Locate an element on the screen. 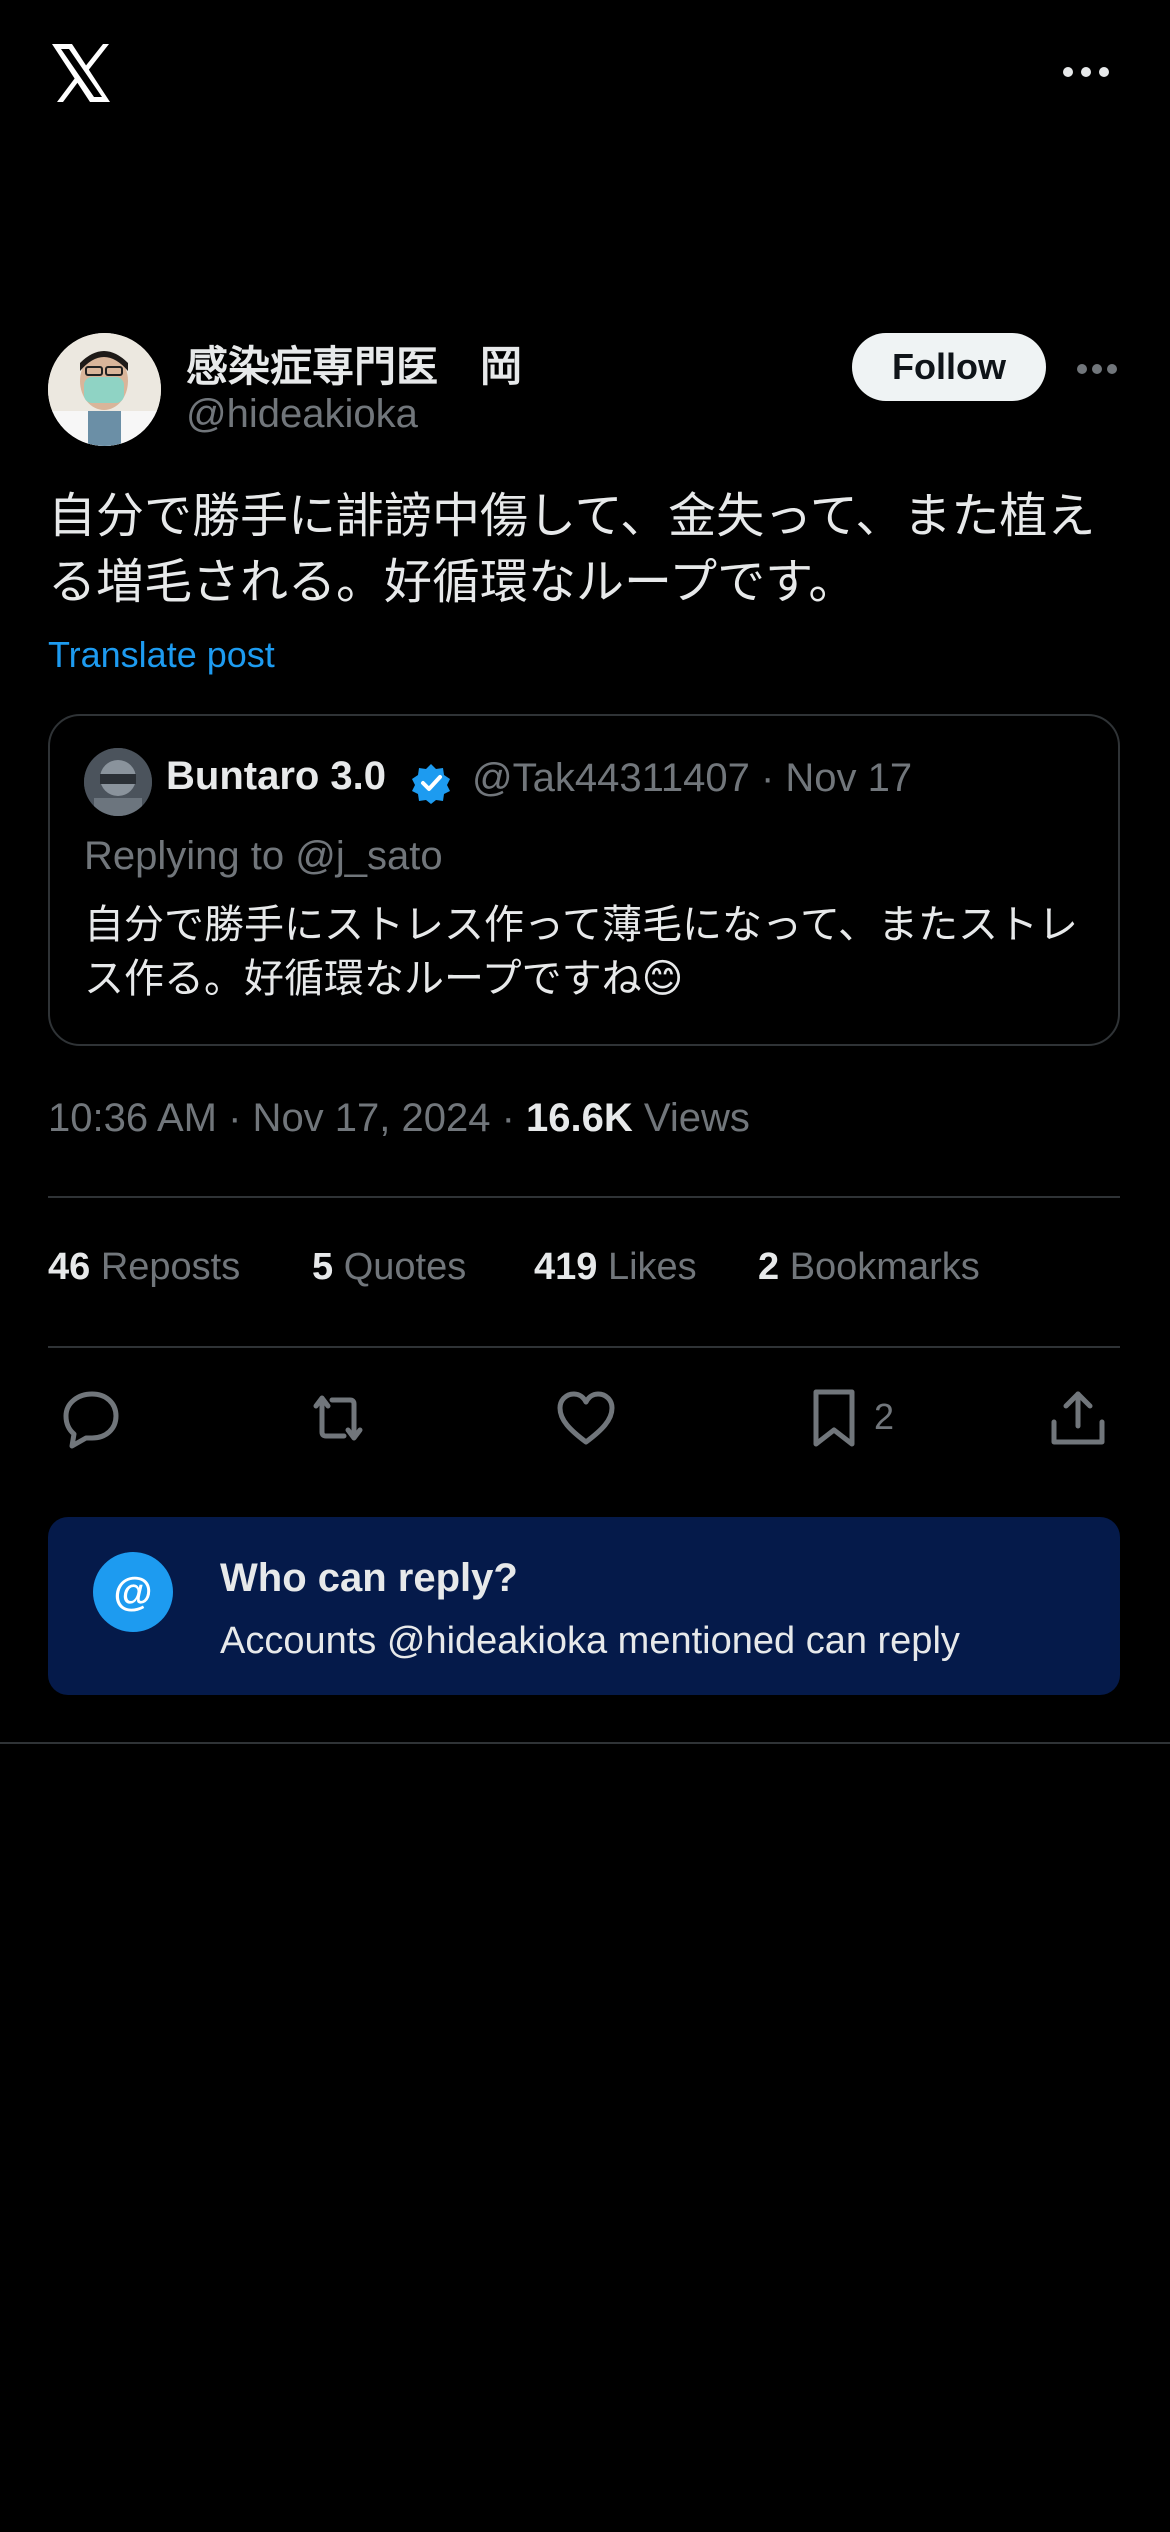 Image resolution: width=1170 pixels, height=2532 pixels. bookmarks-stat: 2 Bookmarks is located at coordinates (869, 1267).